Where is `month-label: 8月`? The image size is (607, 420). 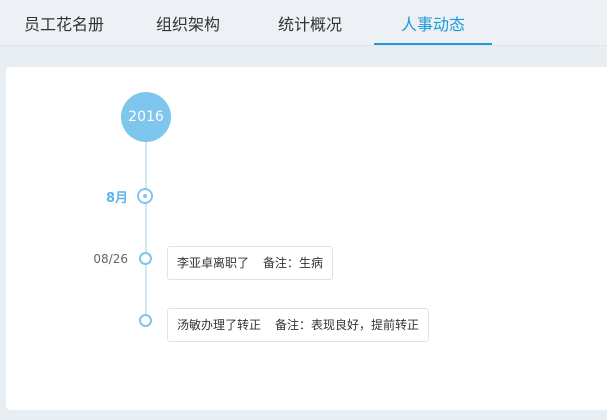 month-label: 8月 is located at coordinates (116, 198).